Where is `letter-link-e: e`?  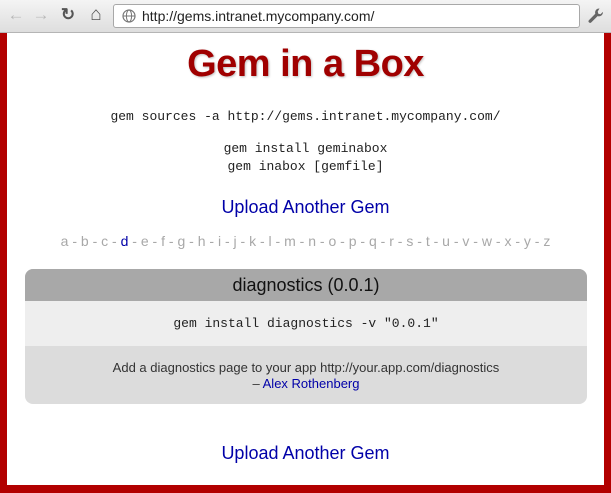 letter-link-e: e is located at coordinates (145, 241).